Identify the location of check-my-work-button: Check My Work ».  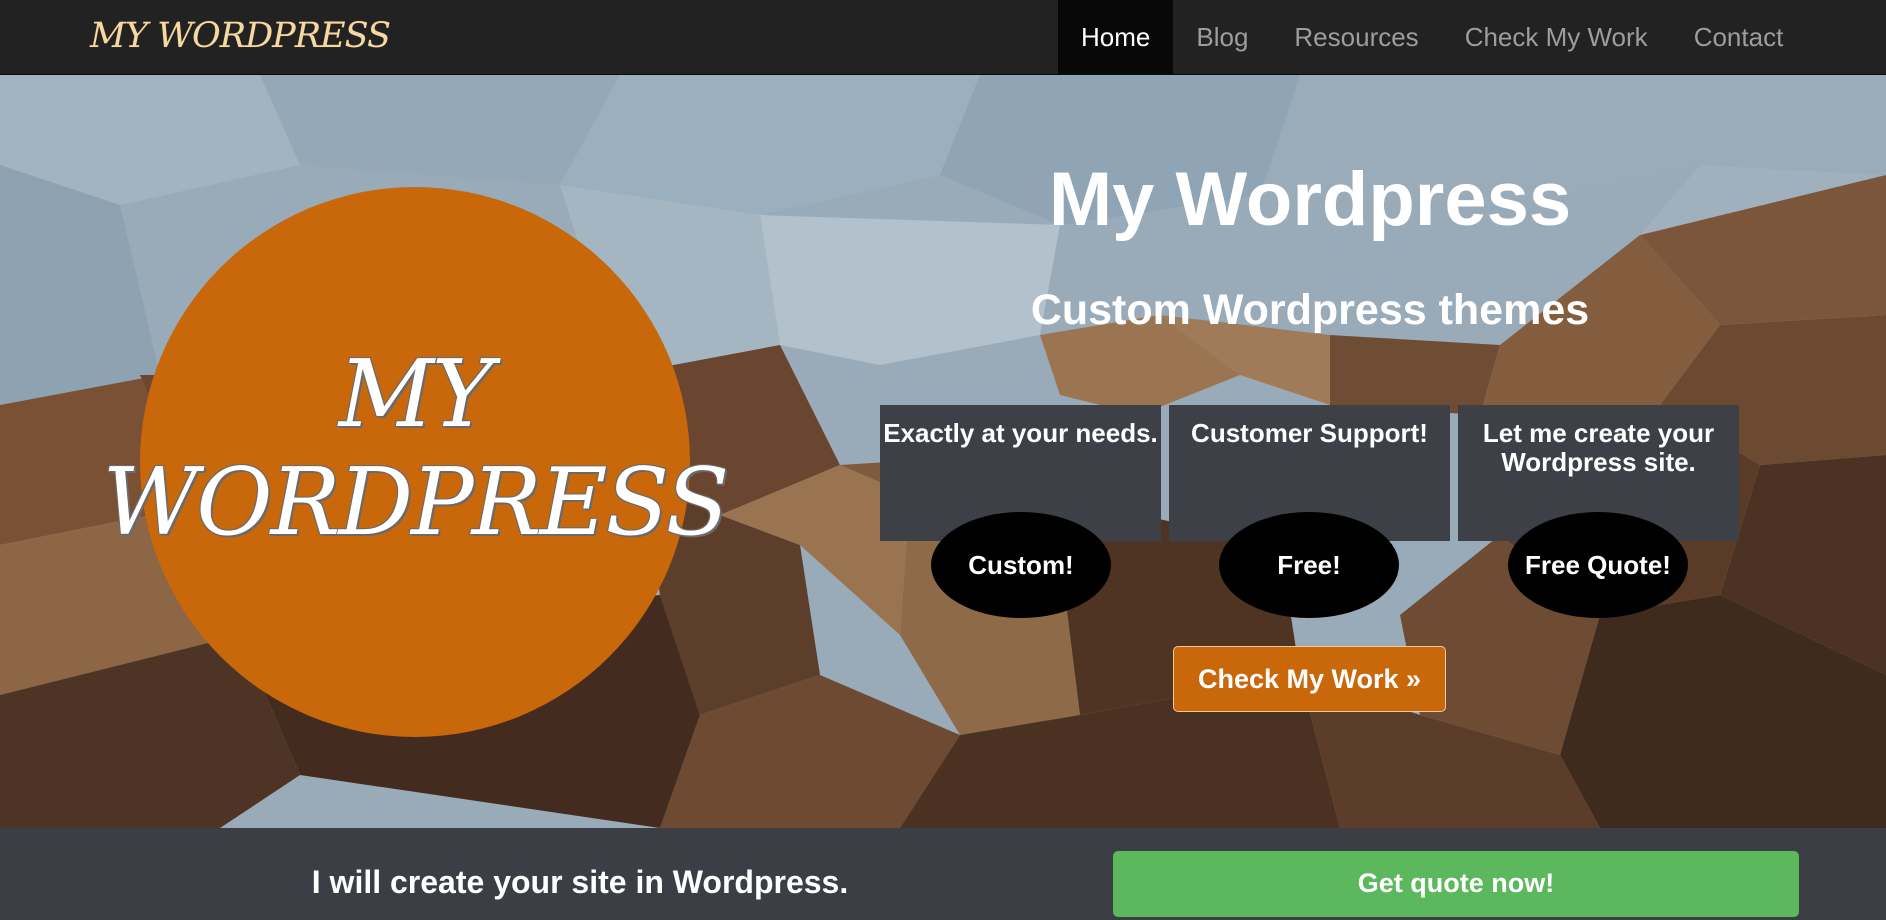
(1309, 679).